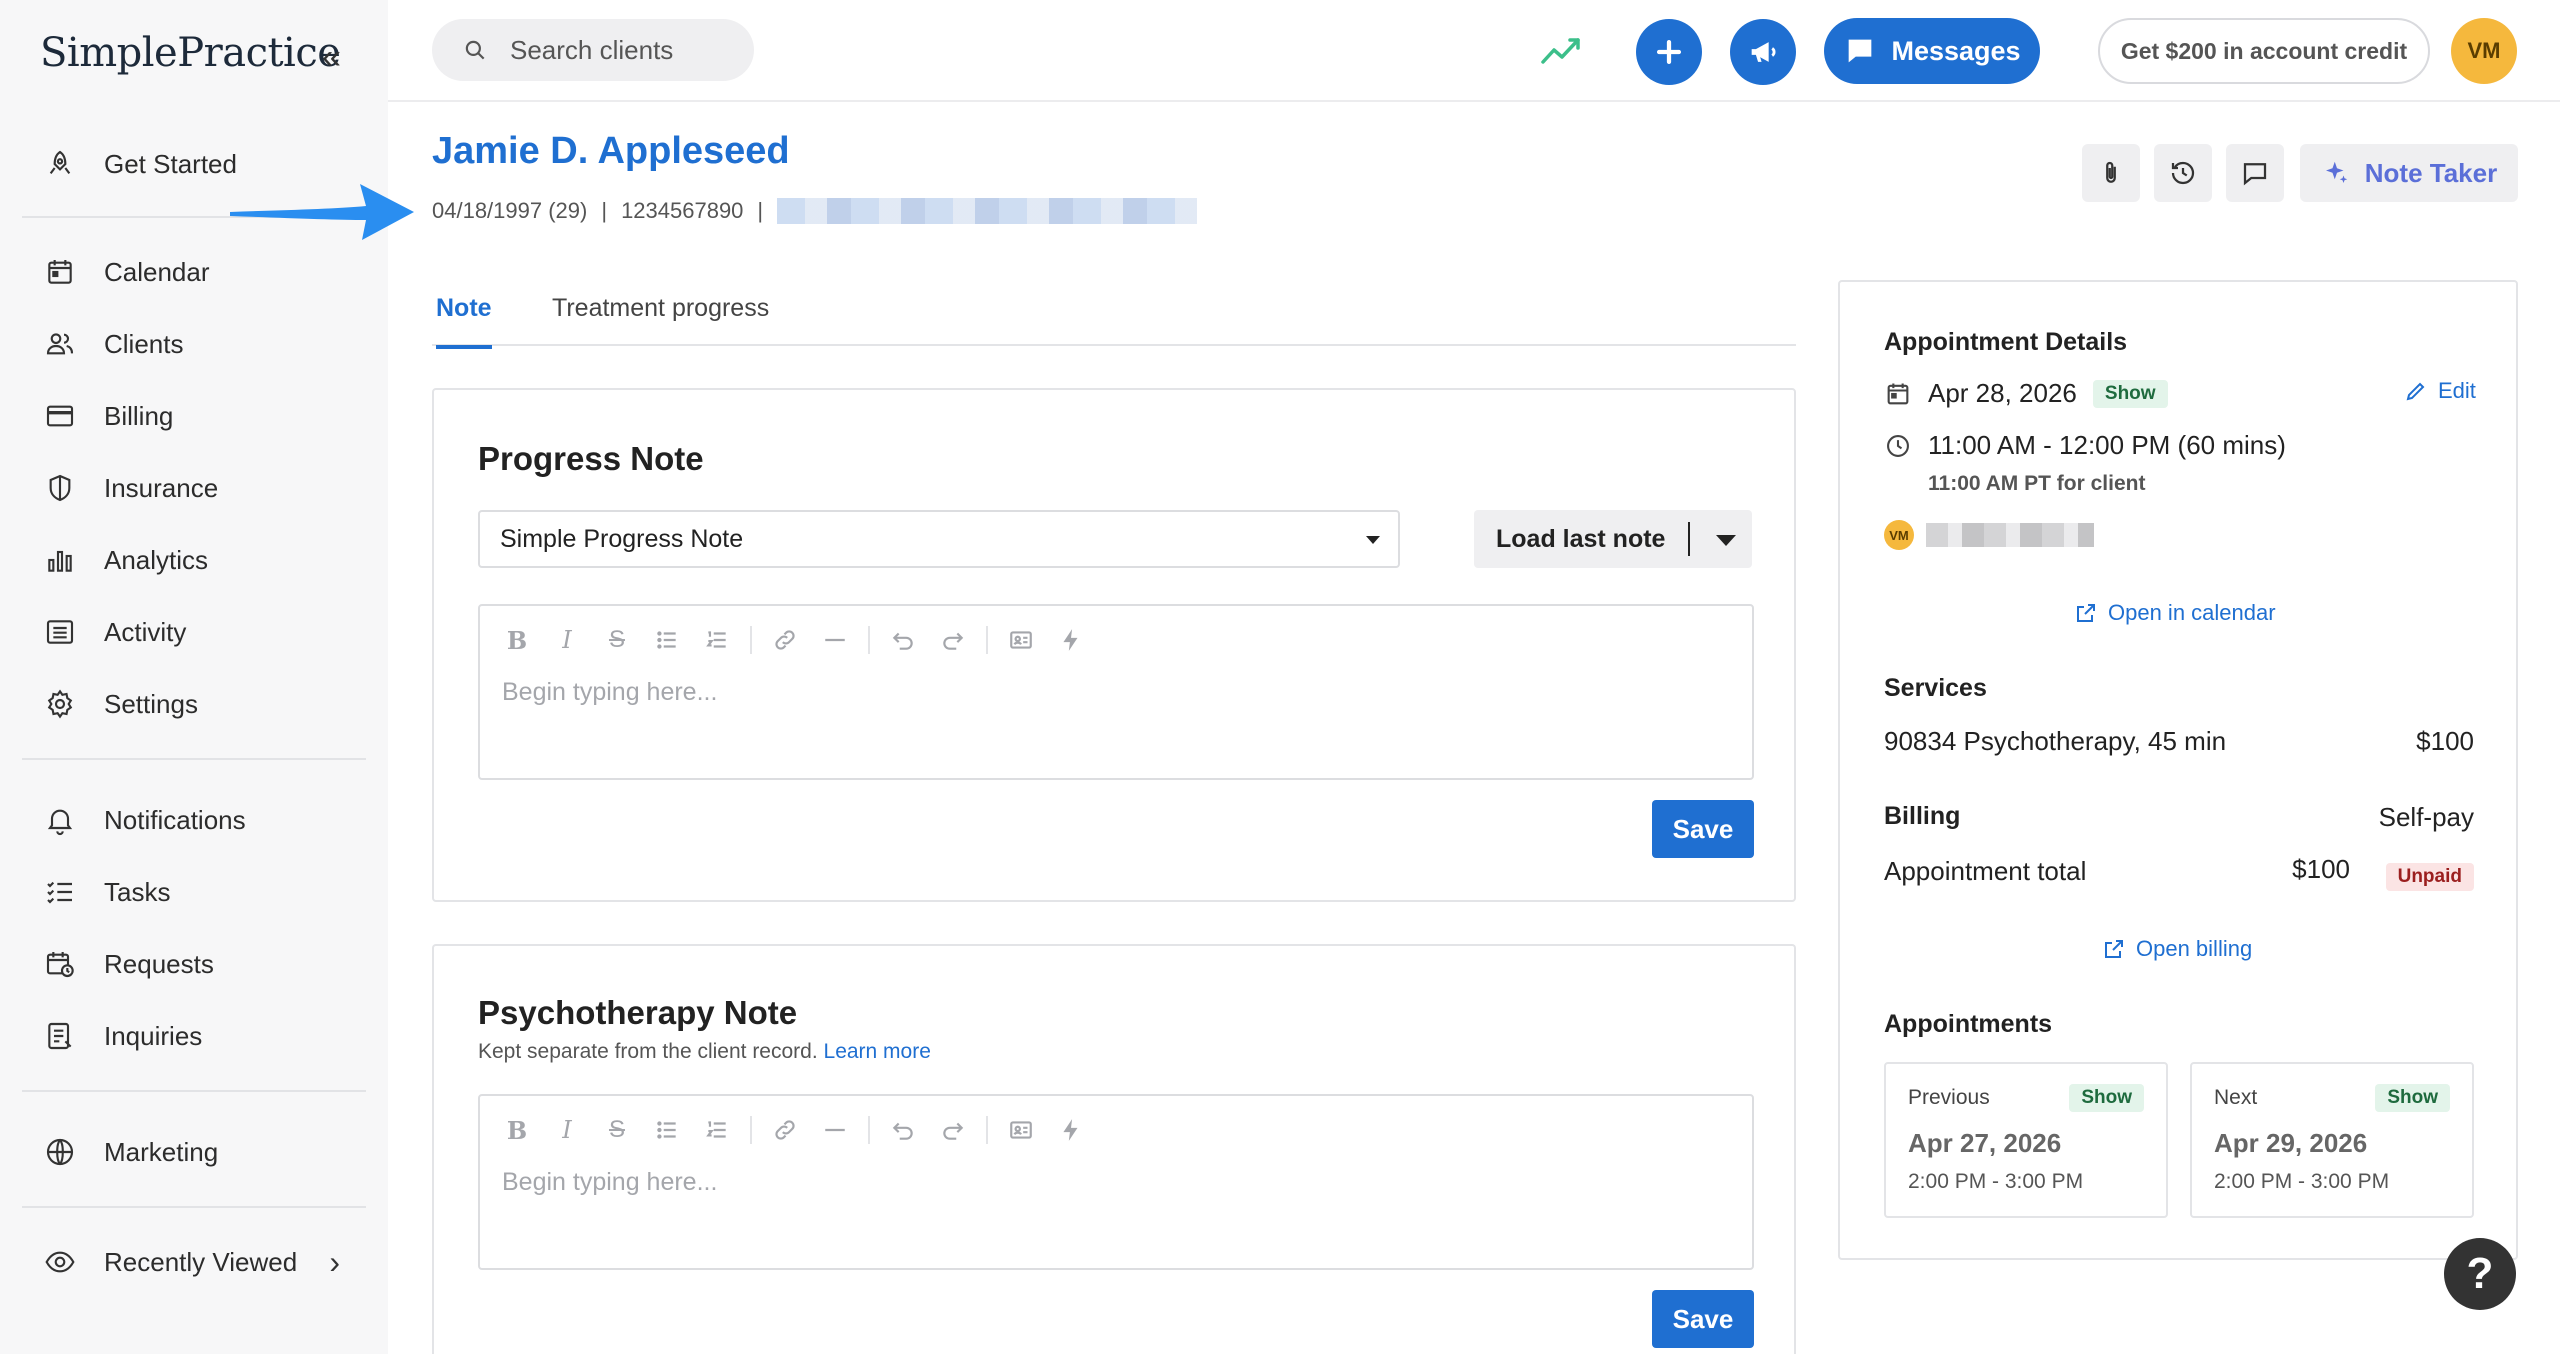 This screenshot has height=1354, width=2560. Describe the element at coordinates (60, 560) in the screenshot. I see `bar-chart-icon` at that location.